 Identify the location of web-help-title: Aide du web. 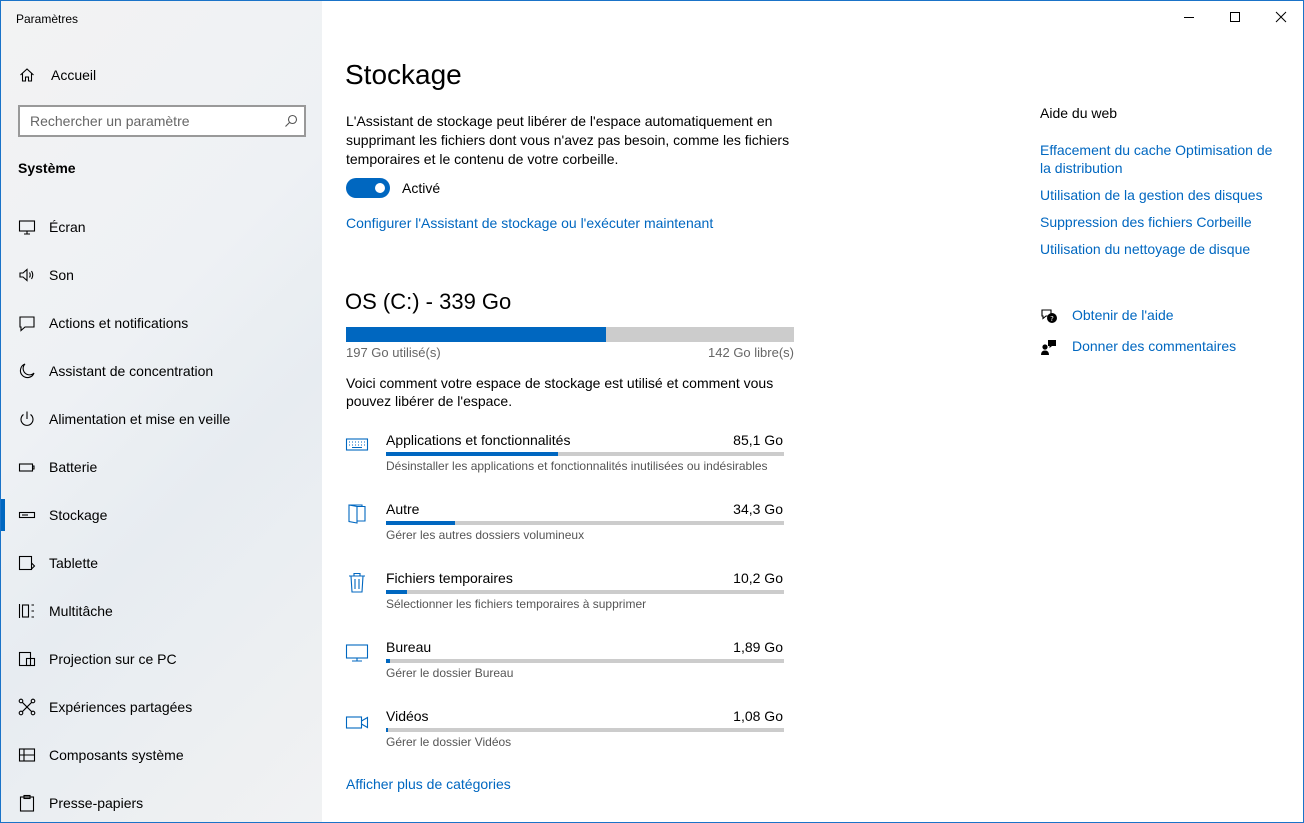
(1079, 113).